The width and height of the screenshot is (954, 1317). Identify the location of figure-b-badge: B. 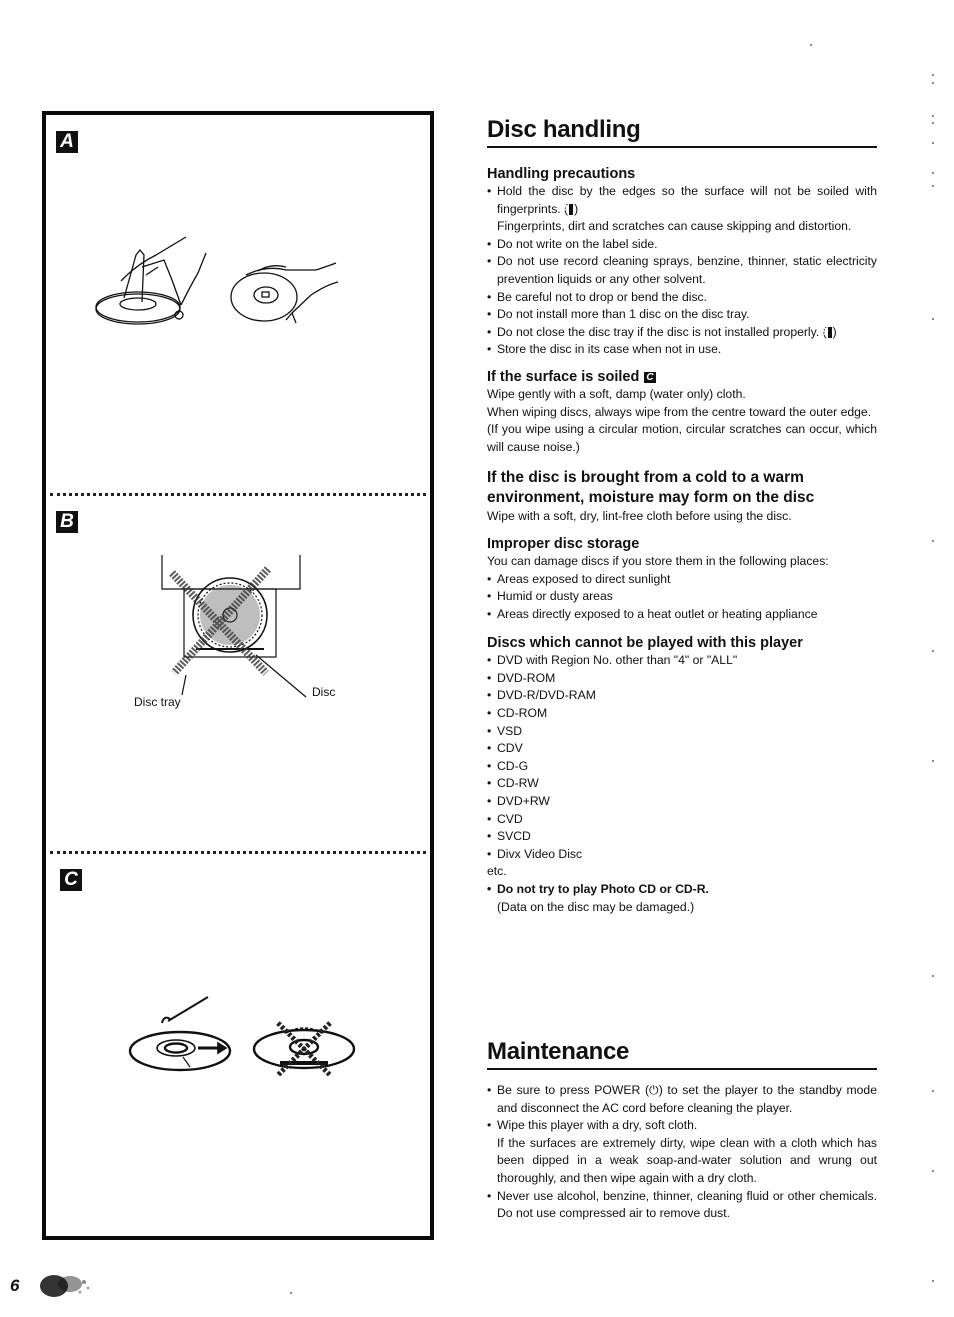
(67, 522).